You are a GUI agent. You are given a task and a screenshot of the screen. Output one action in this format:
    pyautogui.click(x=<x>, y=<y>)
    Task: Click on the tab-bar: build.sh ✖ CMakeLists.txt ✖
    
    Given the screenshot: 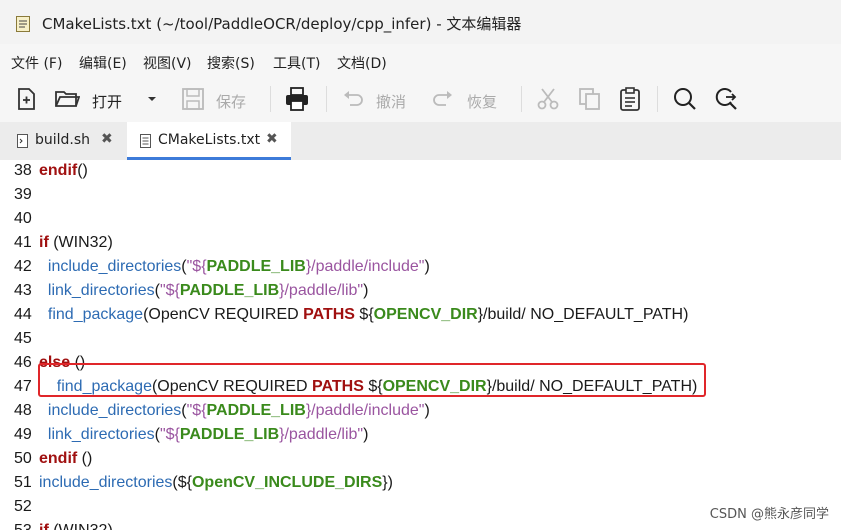 What is the action you would take?
    pyautogui.click(x=420, y=141)
    